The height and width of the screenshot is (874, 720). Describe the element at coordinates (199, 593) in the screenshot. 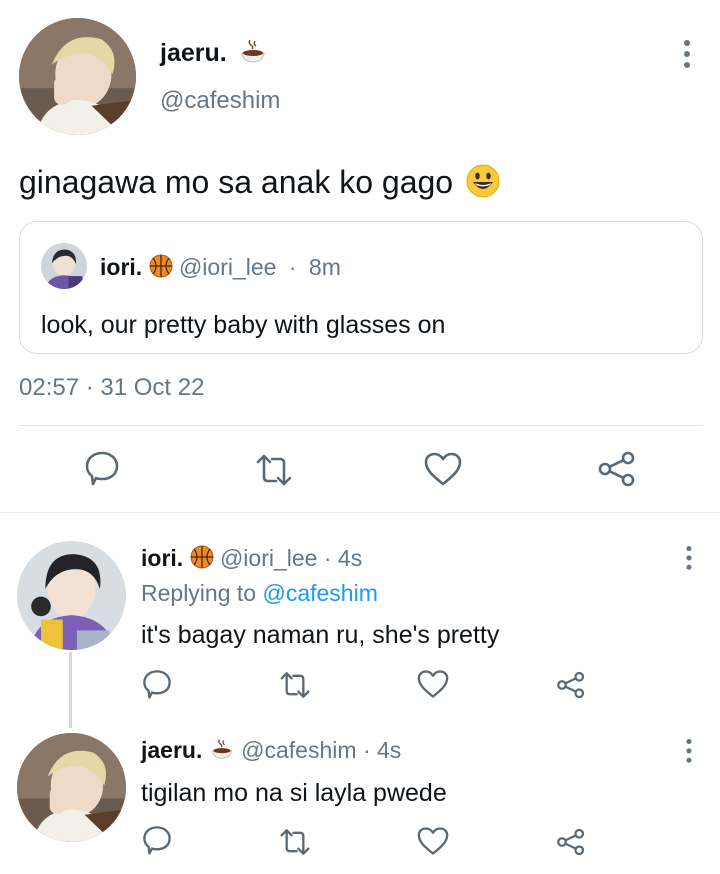

I see `replying-to-prefix: Replying to` at that location.